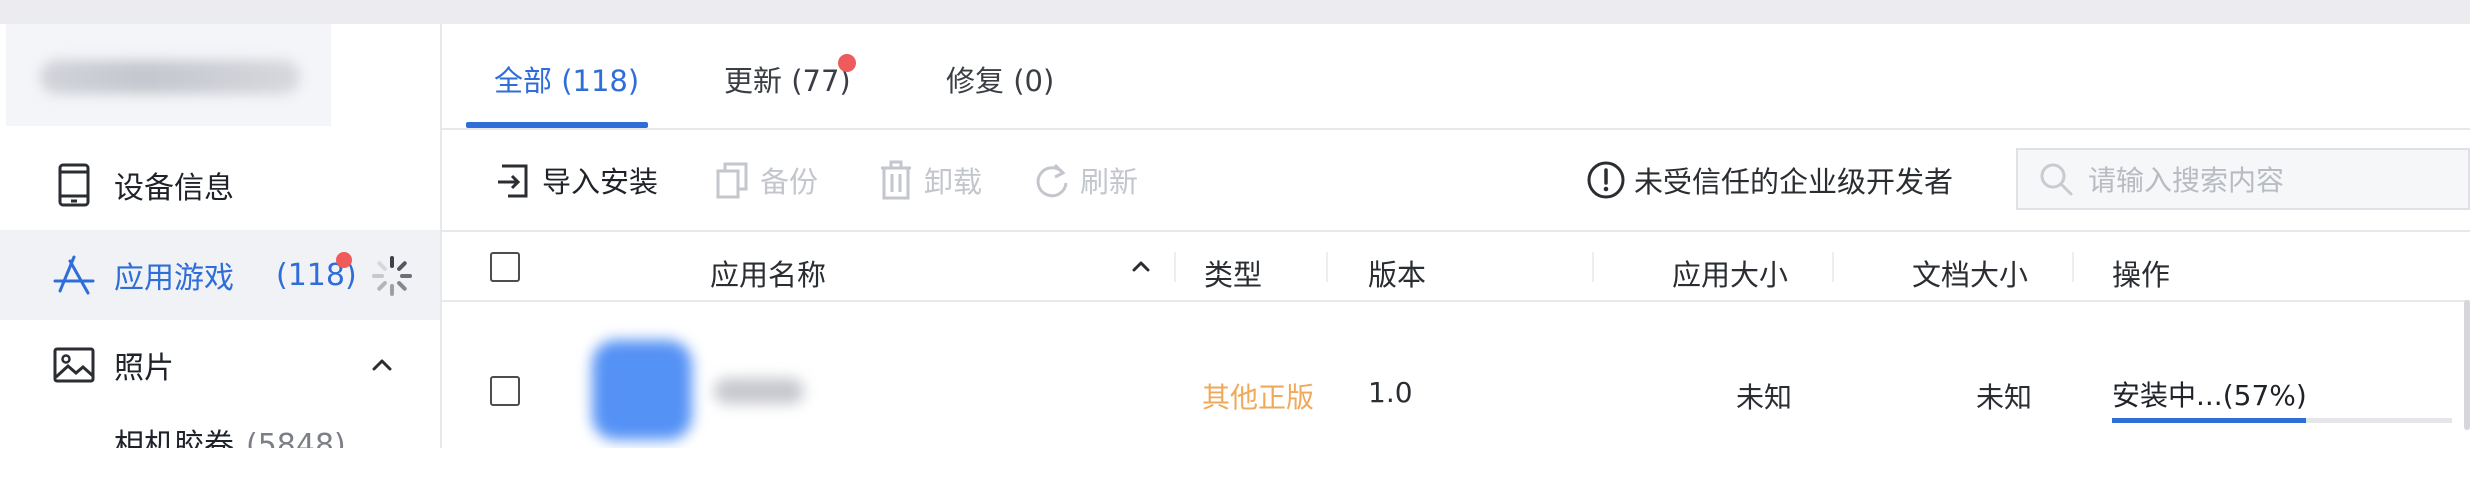  What do you see at coordinates (1233, 275) in the screenshot?
I see `column-header-type: 类型` at bounding box center [1233, 275].